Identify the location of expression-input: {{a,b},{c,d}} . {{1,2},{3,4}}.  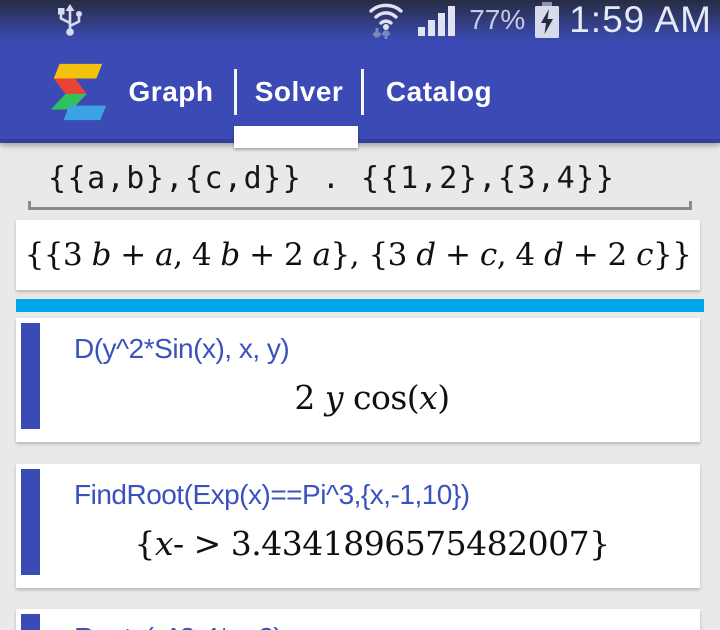
(360, 185).